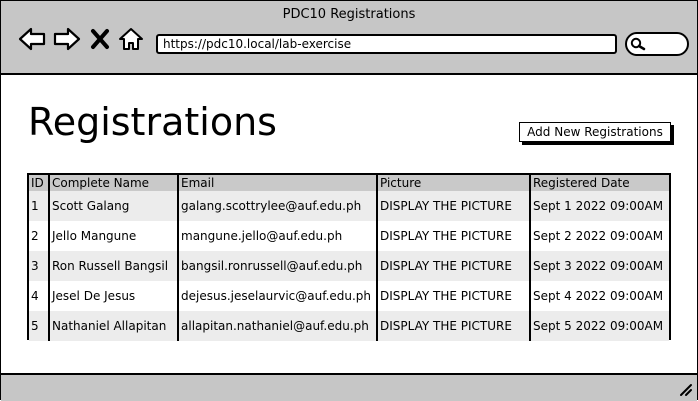 The height and width of the screenshot is (401, 698). Describe the element at coordinates (39, 296) in the screenshot. I see `cell-id: 4` at that location.